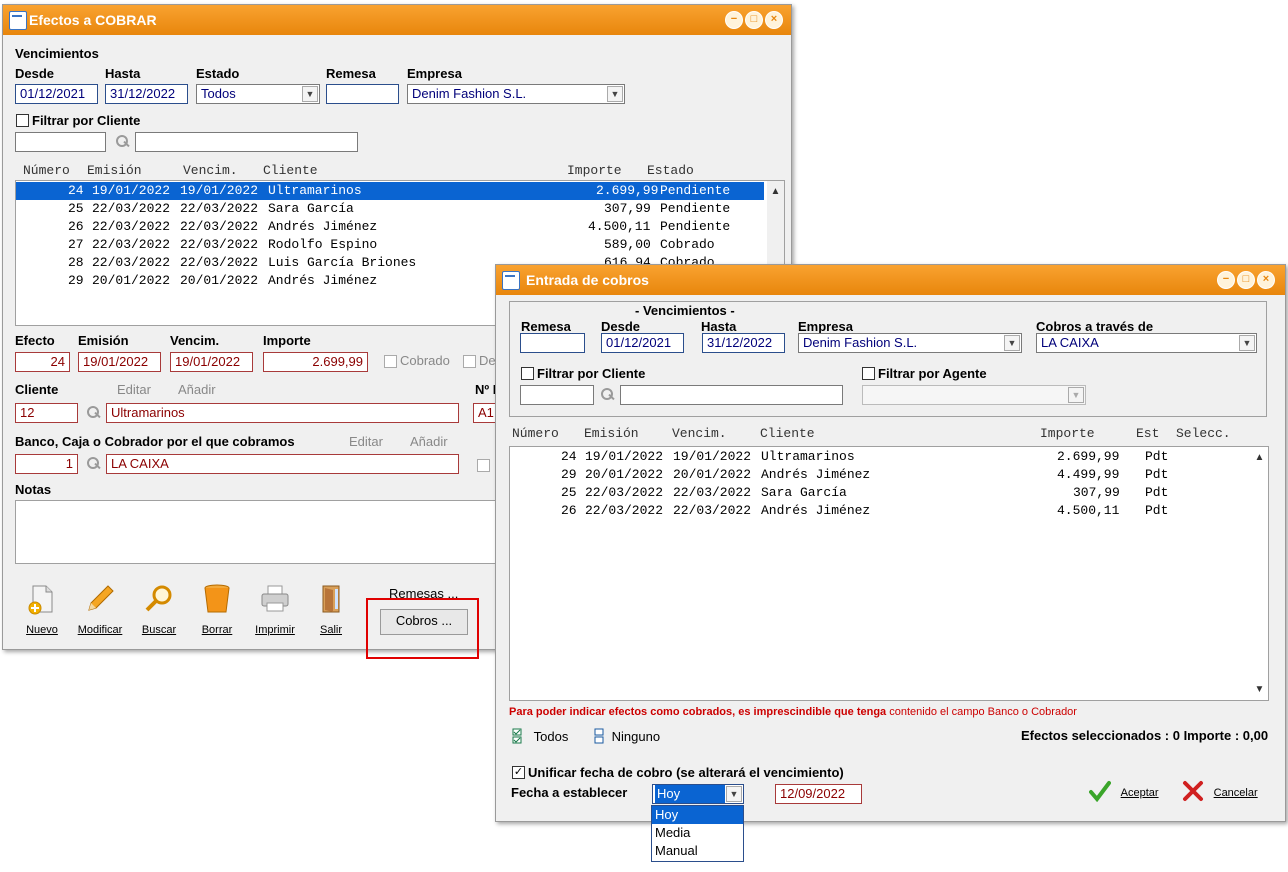 Image resolution: width=1288 pixels, height=872 pixels. What do you see at coordinates (331, 609) in the screenshot?
I see `salir-button: Salir` at bounding box center [331, 609].